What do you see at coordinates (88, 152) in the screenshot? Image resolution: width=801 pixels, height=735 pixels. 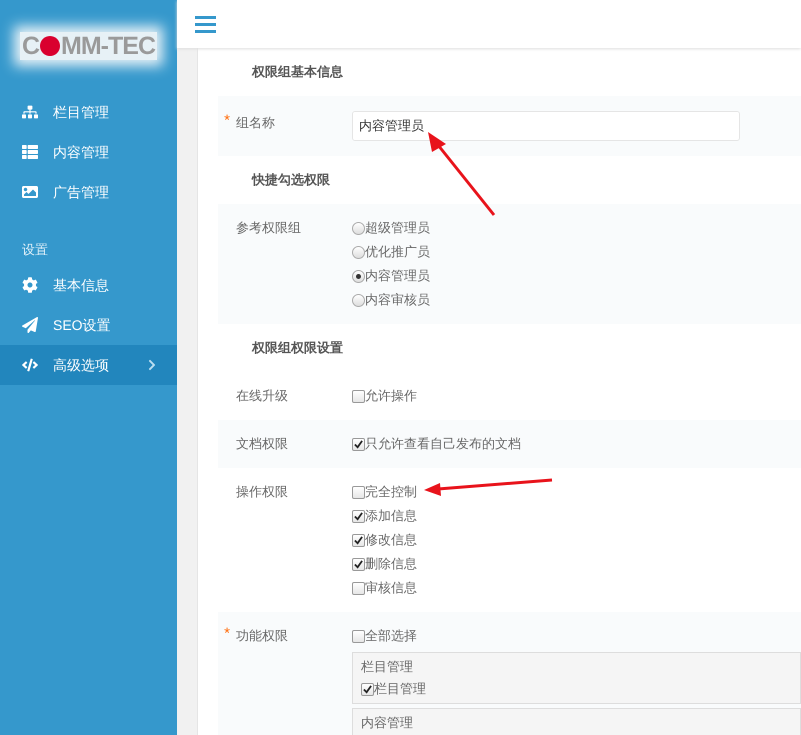 I see `sidebar-item: 内容管理` at bounding box center [88, 152].